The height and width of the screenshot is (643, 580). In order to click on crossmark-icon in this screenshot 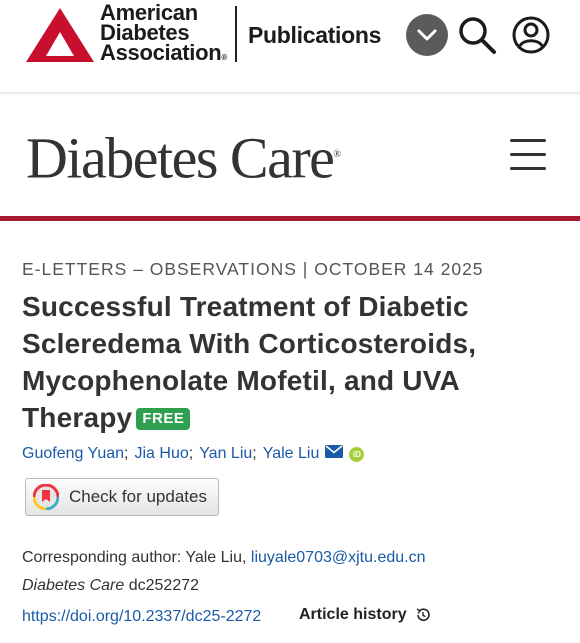, I will do `click(46, 497)`.